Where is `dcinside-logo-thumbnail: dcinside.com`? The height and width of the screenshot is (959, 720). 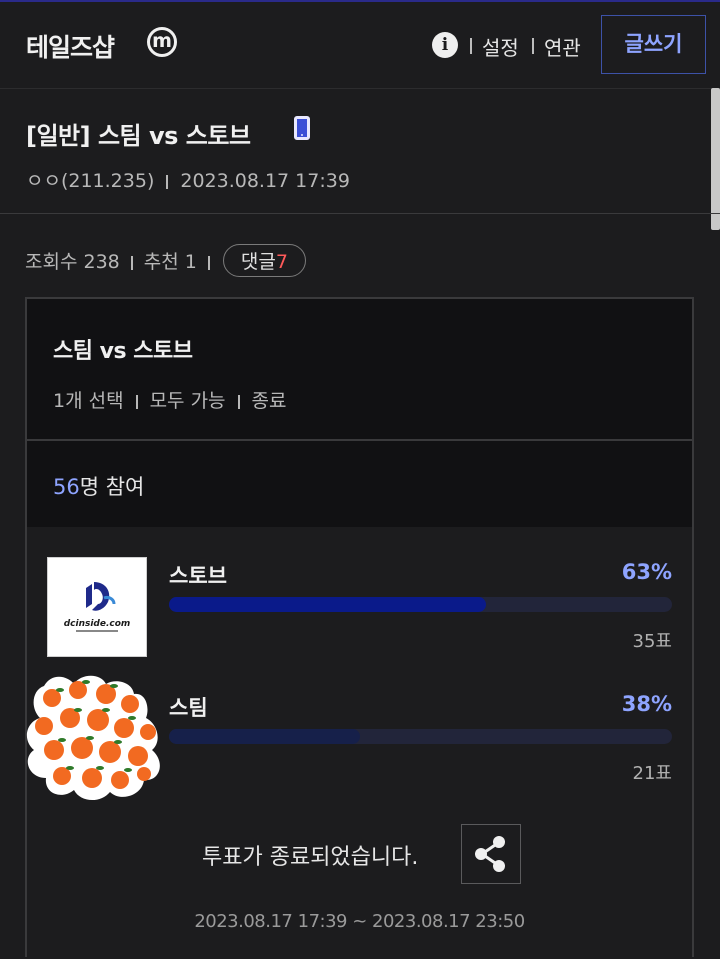 dcinside-logo-thumbnail: dcinside.com is located at coordinates (97, 607).